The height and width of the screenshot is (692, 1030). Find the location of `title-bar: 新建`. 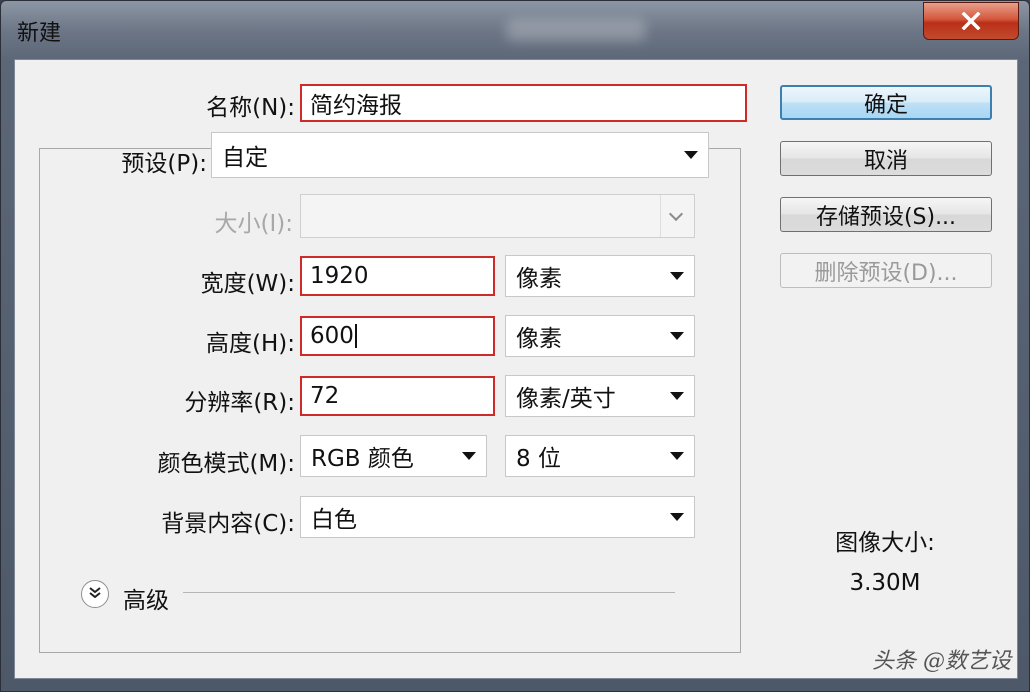

title-bar: 新建 is located at coordinates (515, 29).